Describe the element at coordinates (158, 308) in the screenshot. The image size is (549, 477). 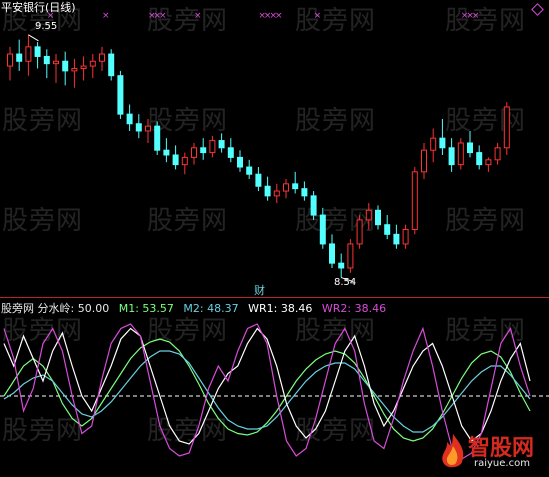
I see `m1-value: 53.57` at that location.